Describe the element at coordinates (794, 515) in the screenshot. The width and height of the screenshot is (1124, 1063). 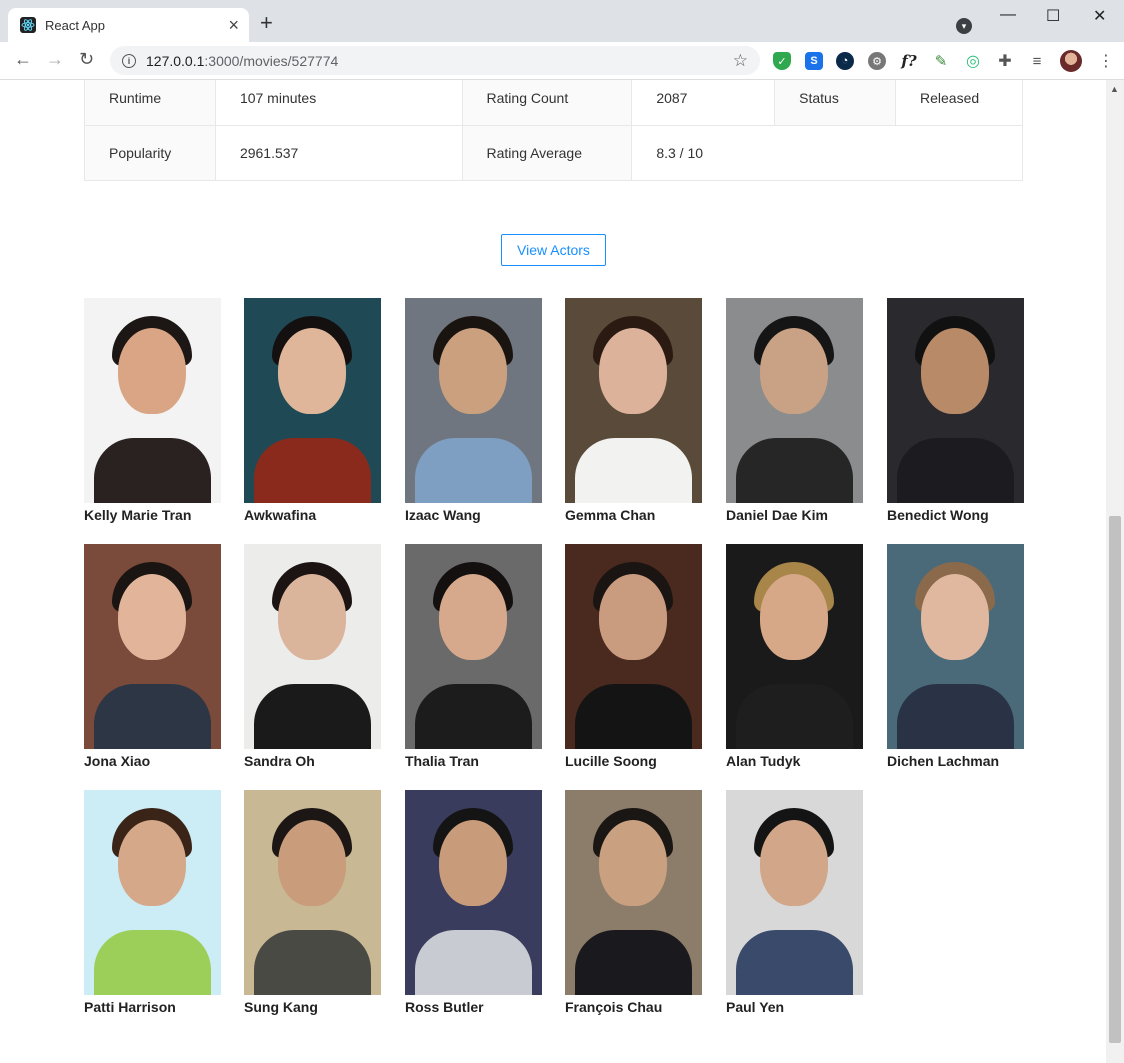
I see `actor-name: Daniel Dae Kim` at that location.